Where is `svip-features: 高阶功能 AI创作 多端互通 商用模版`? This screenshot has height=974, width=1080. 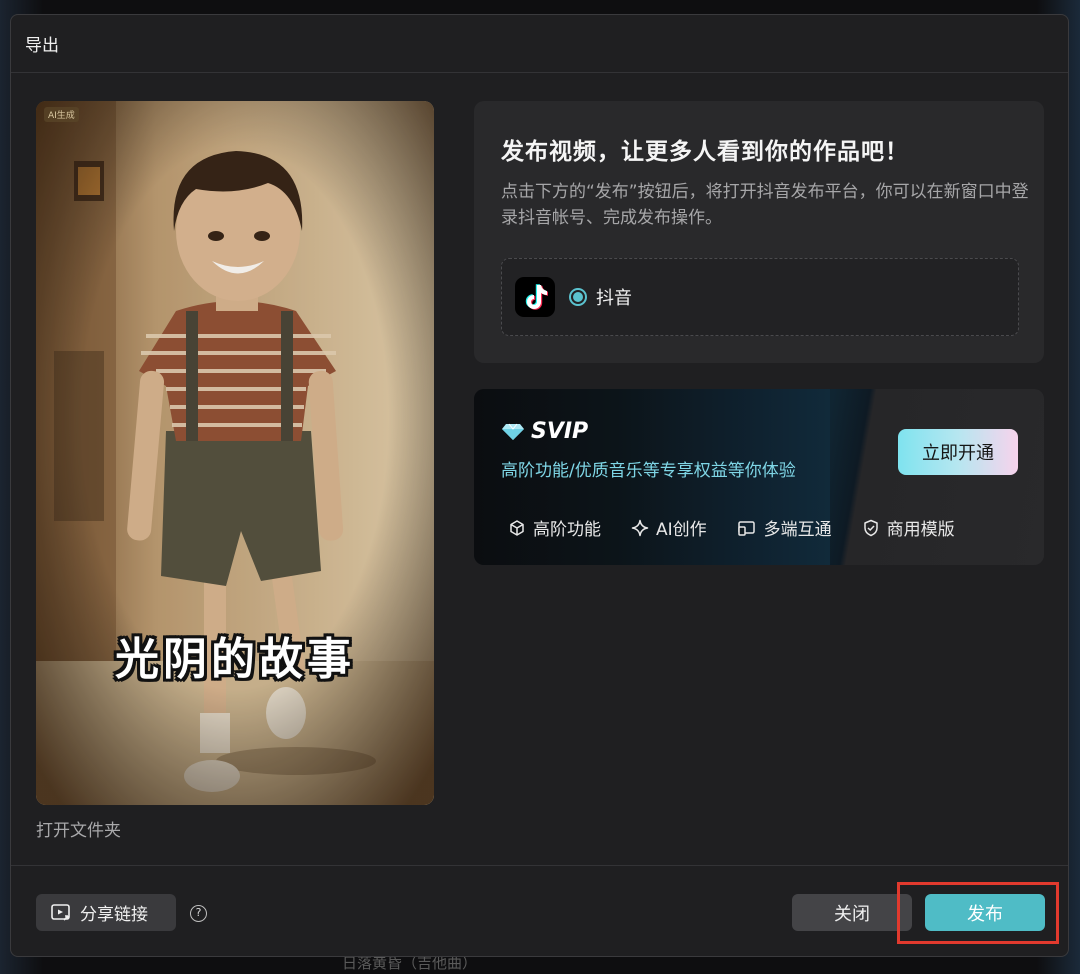
svip-features: 高阶功能 AI创作 多端互通 商用模版 is located at coordinates (746, 527).